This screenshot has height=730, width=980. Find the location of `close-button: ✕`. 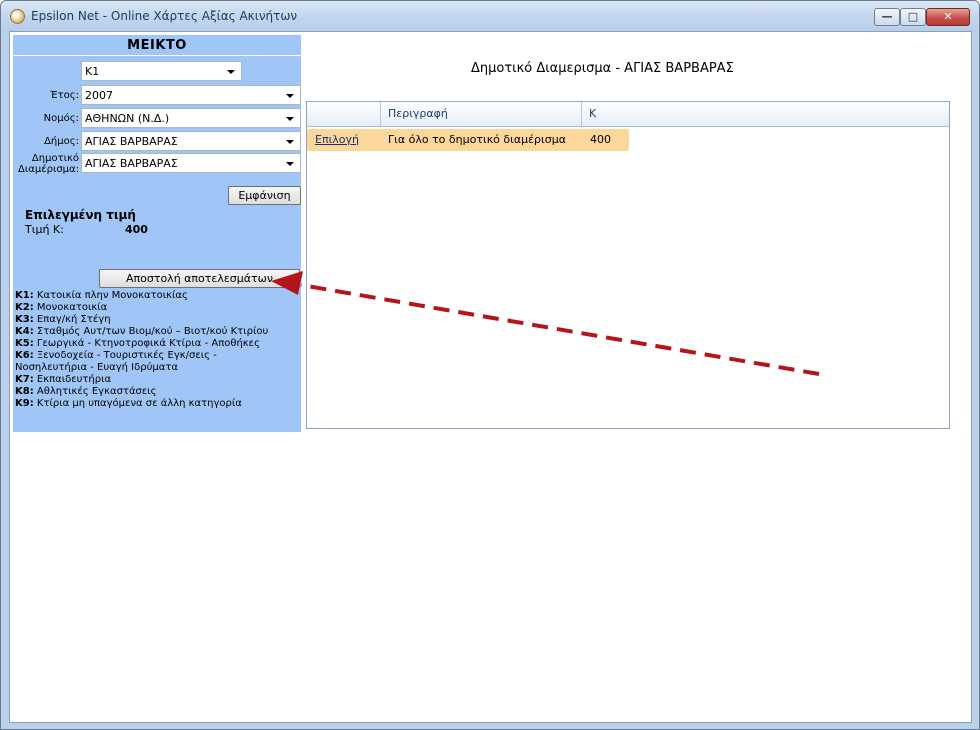

close-button: ✕ is located at coordinates (948, 17).